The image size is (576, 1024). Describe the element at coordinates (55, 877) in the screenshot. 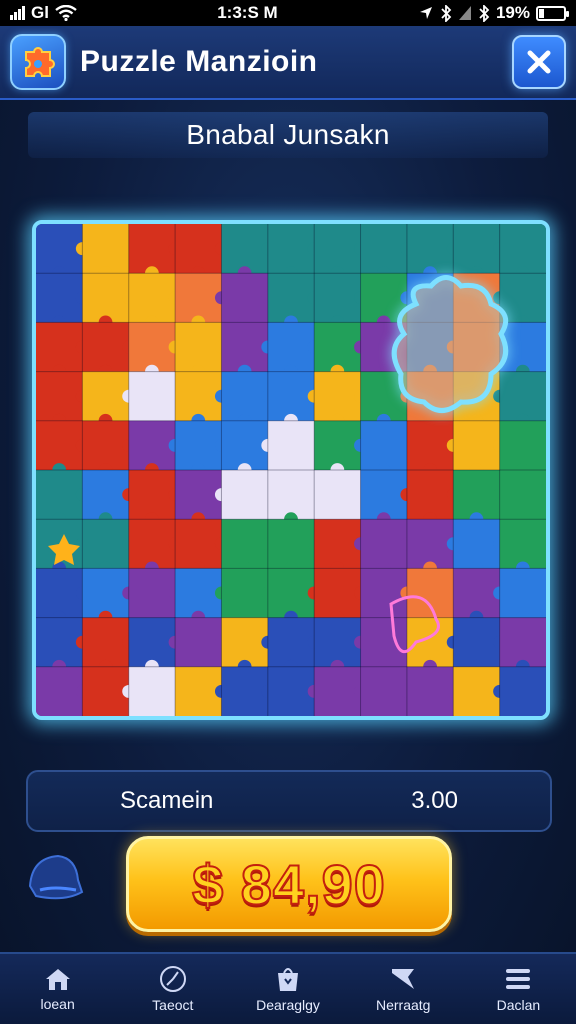

I see `hat-icon` at that location.